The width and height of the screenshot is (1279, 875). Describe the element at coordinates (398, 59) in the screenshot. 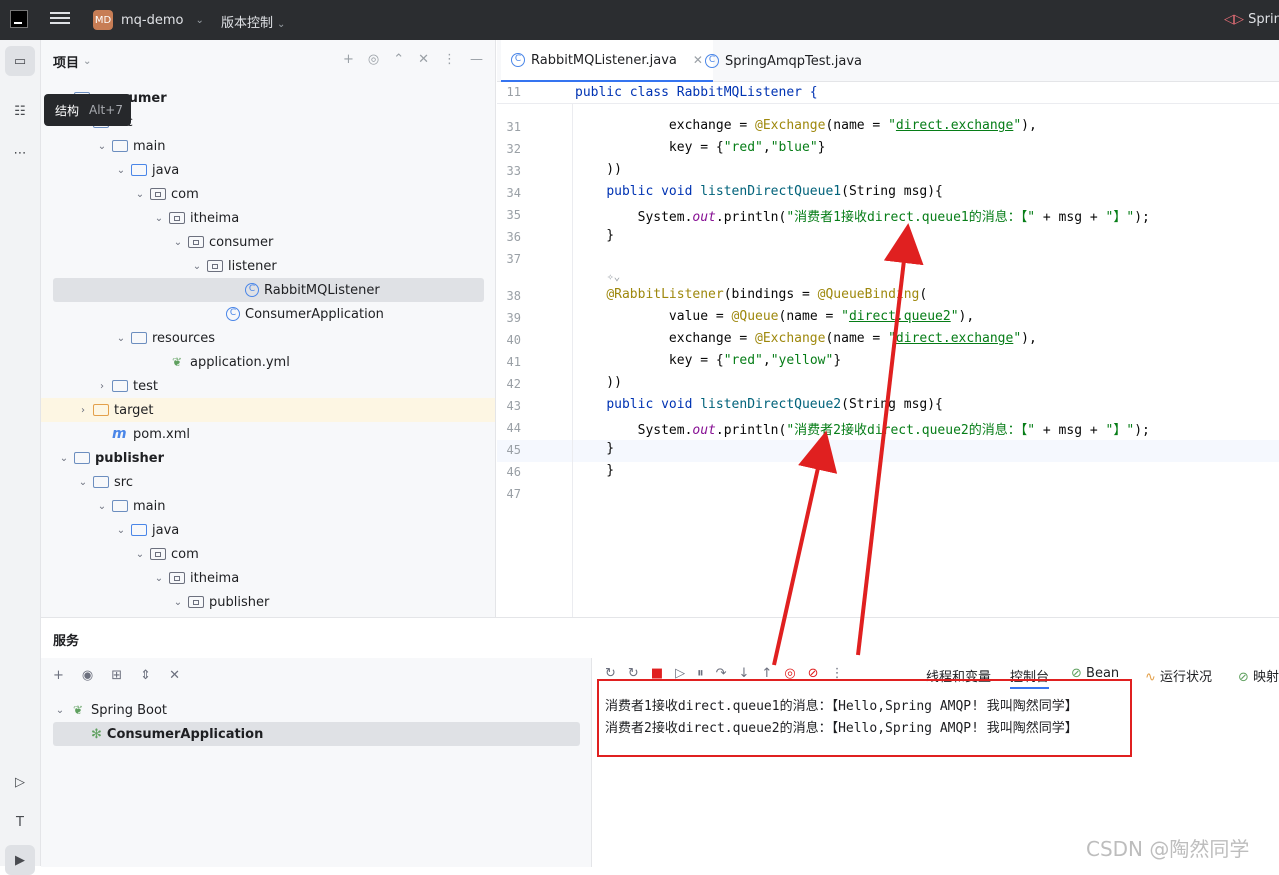

I see `expand-icon: ⌃` at that location.